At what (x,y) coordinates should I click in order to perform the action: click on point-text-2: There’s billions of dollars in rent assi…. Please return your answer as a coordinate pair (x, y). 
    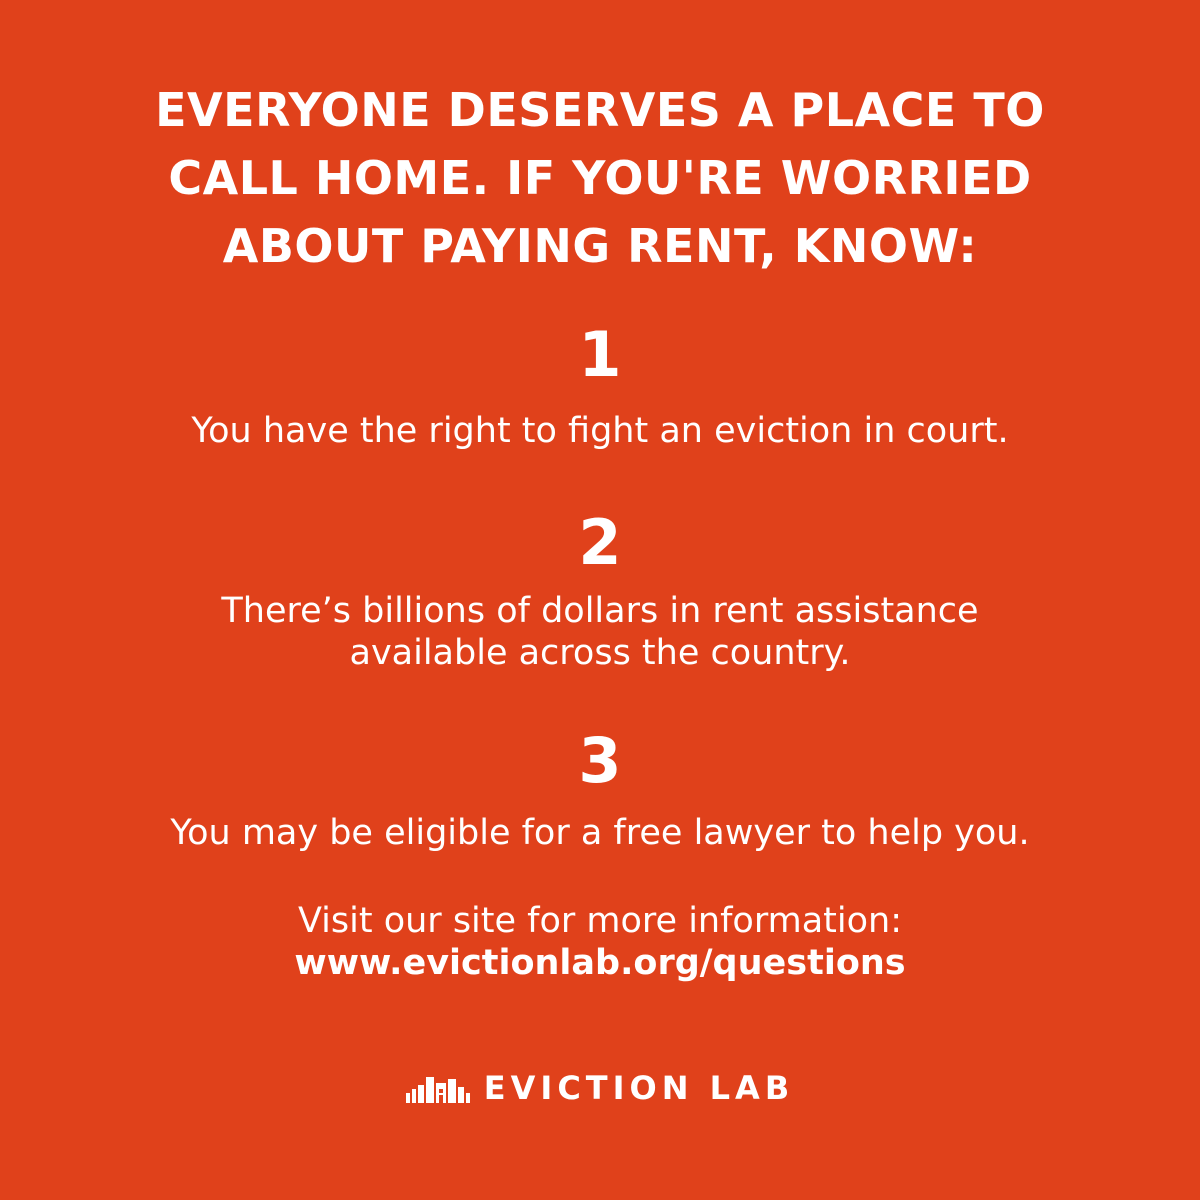
    Looking at the image, I should click on (600, 632).